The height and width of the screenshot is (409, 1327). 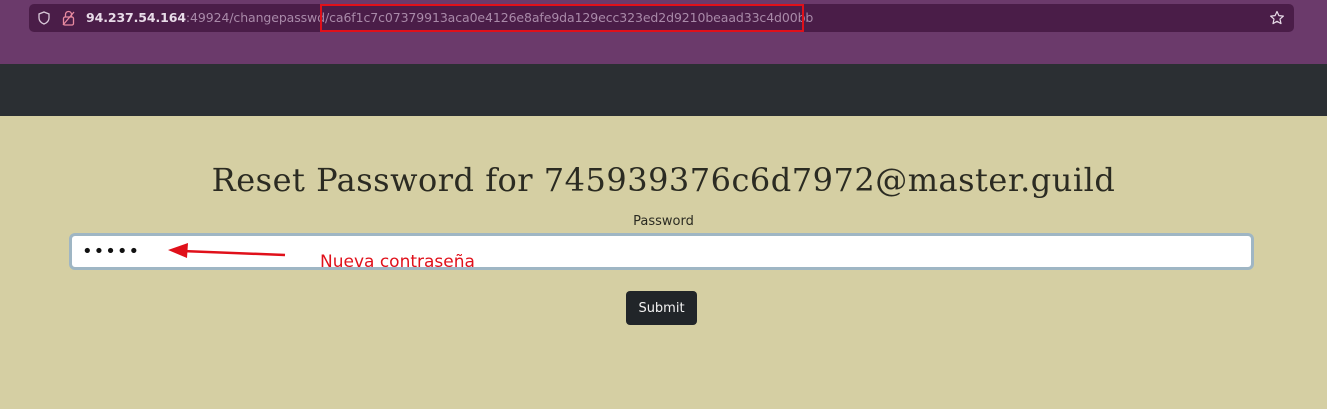 I want to click on lock-warning-icon, so click(x=68, y=18).